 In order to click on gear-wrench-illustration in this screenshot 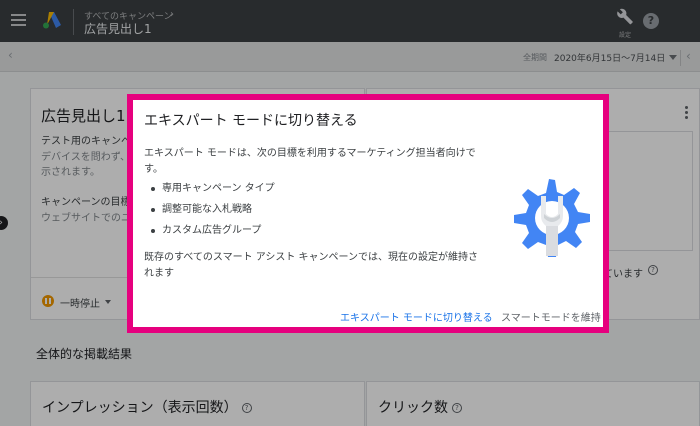, I will do `click(552, 218)`.